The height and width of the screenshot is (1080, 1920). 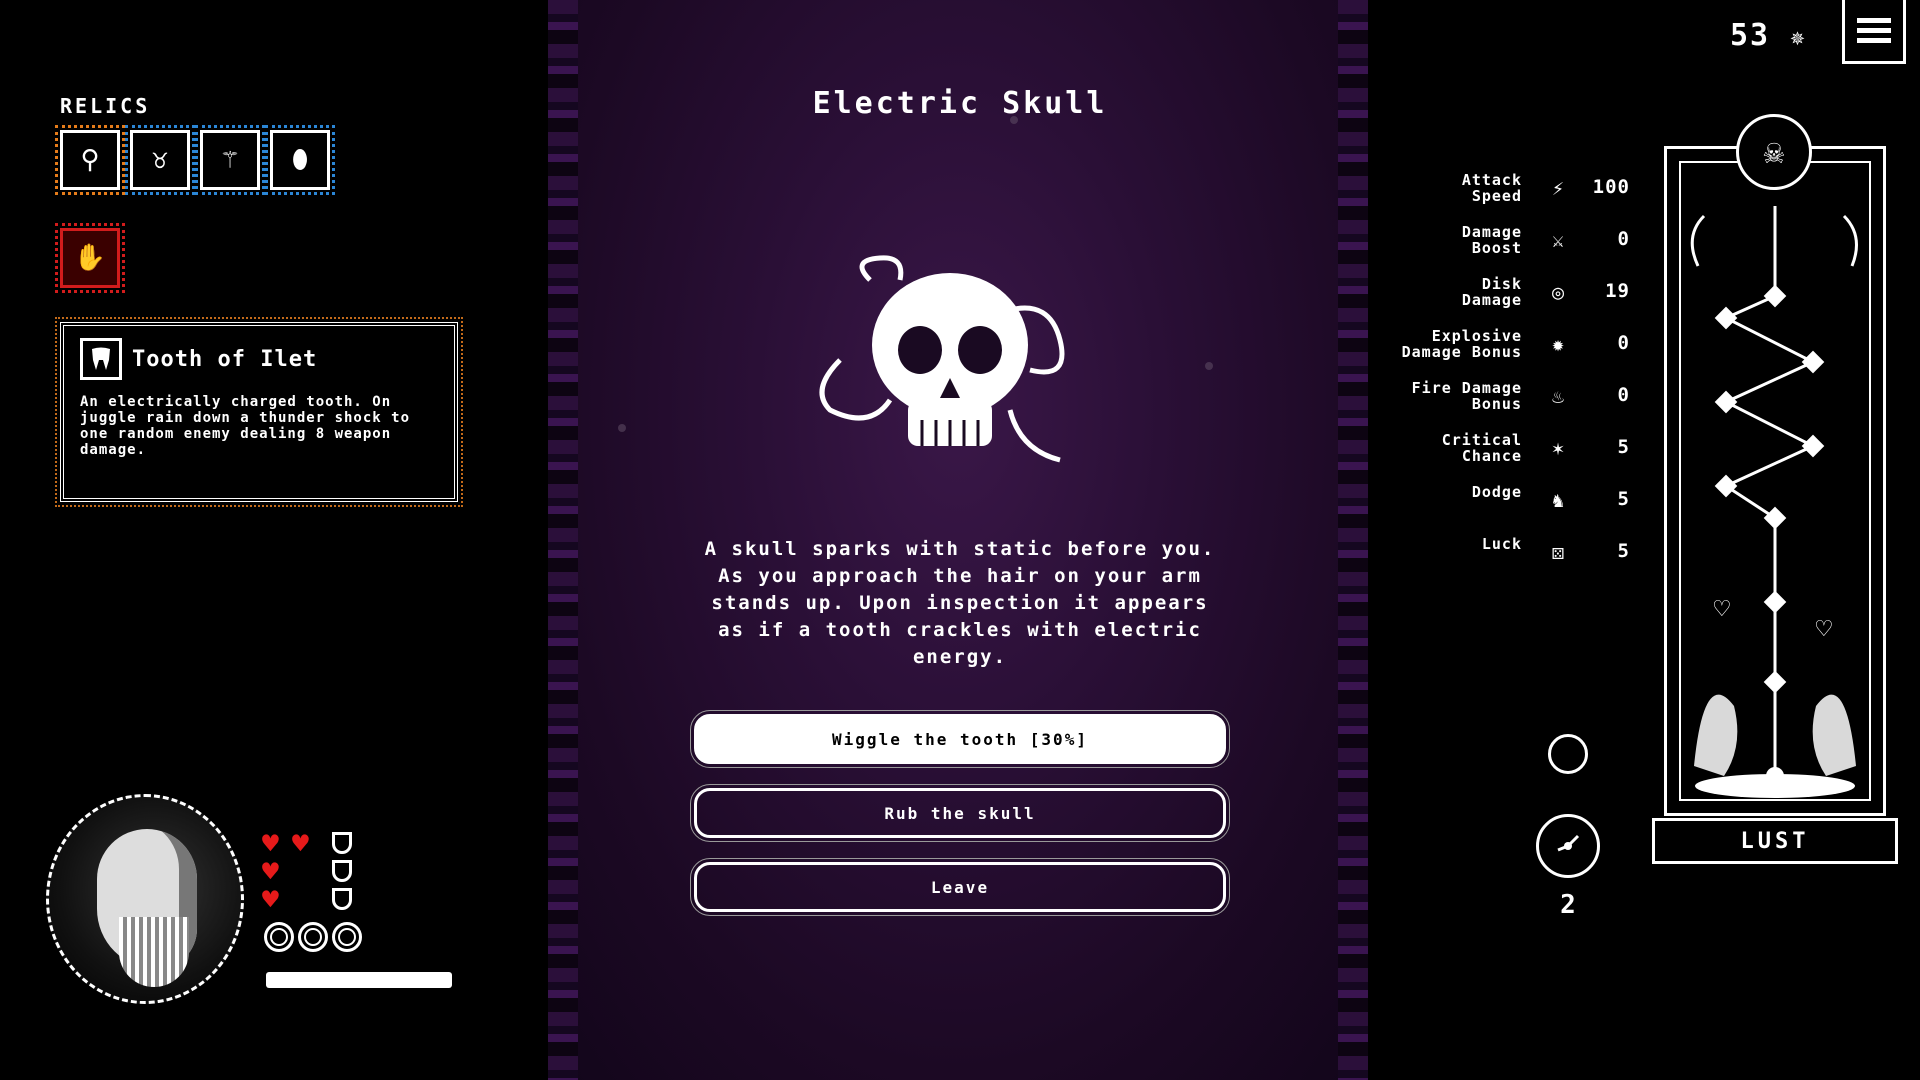 What do you see at coordinates (1491, 292) in the screenshot?
I see `stat-label: Disk Damage` at bounding box center [1491, 292].